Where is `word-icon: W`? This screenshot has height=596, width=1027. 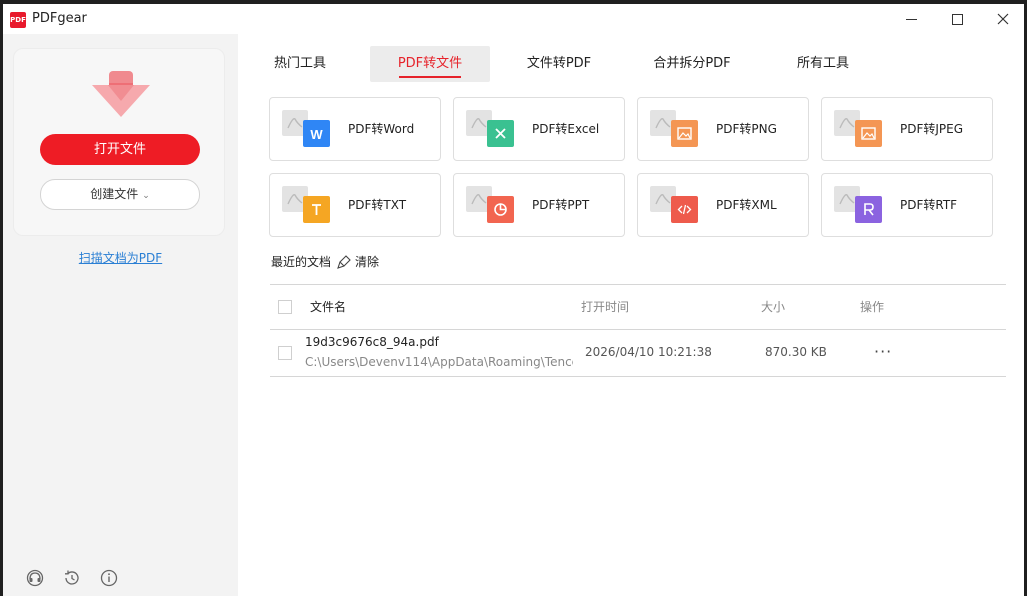 word-icon: W is located at coordinates (316, 133).